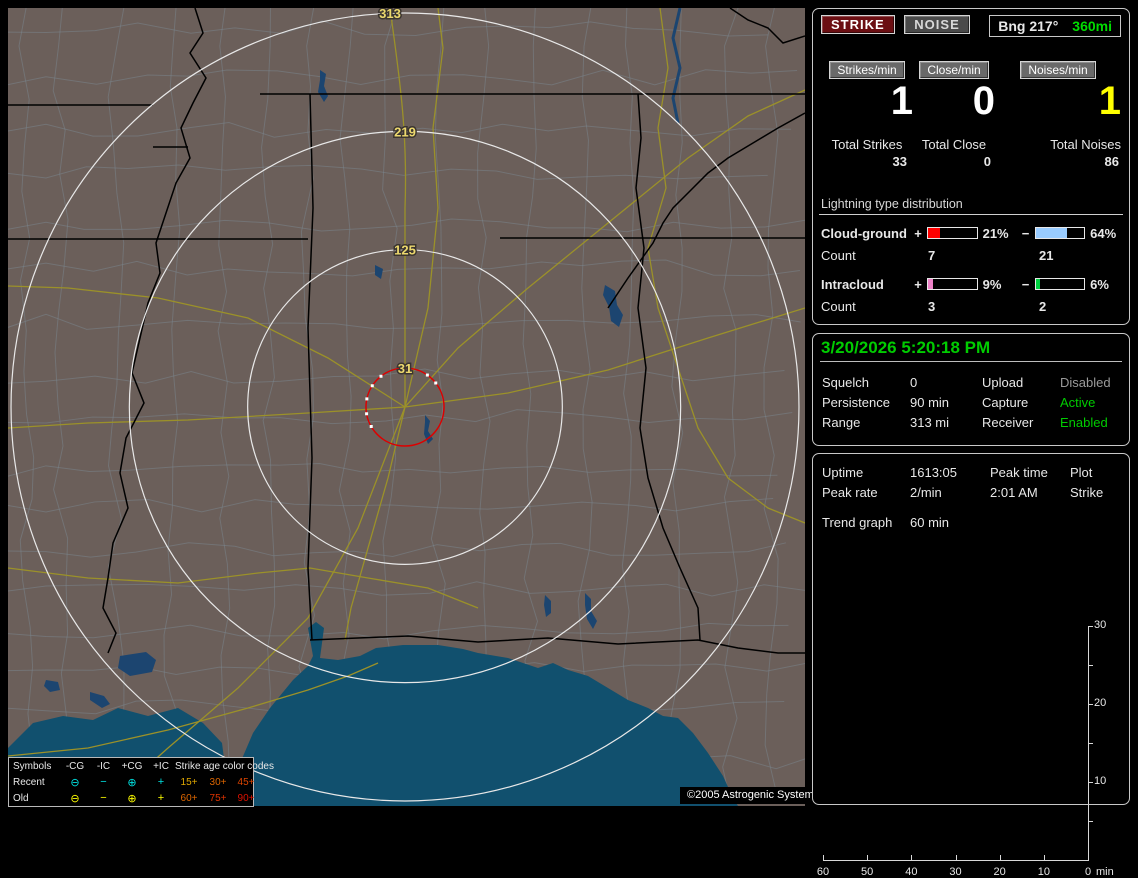 The image size is (1138, 878). What do you see at coordinates (1099, 284) in the screenshot?
I see `ic-negative-pct: 6%` at bounding box center [1099, 284].